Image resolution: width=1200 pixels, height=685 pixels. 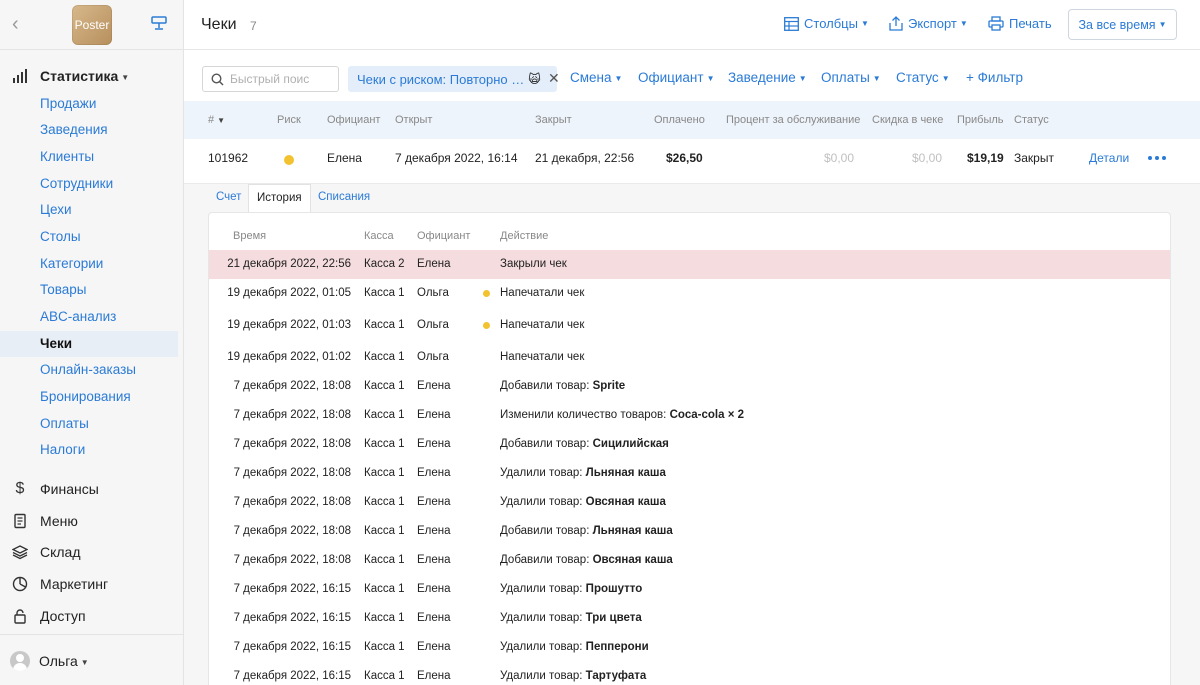 I want to click on col-header-waiter: Официант, so click(x=353, y=120).